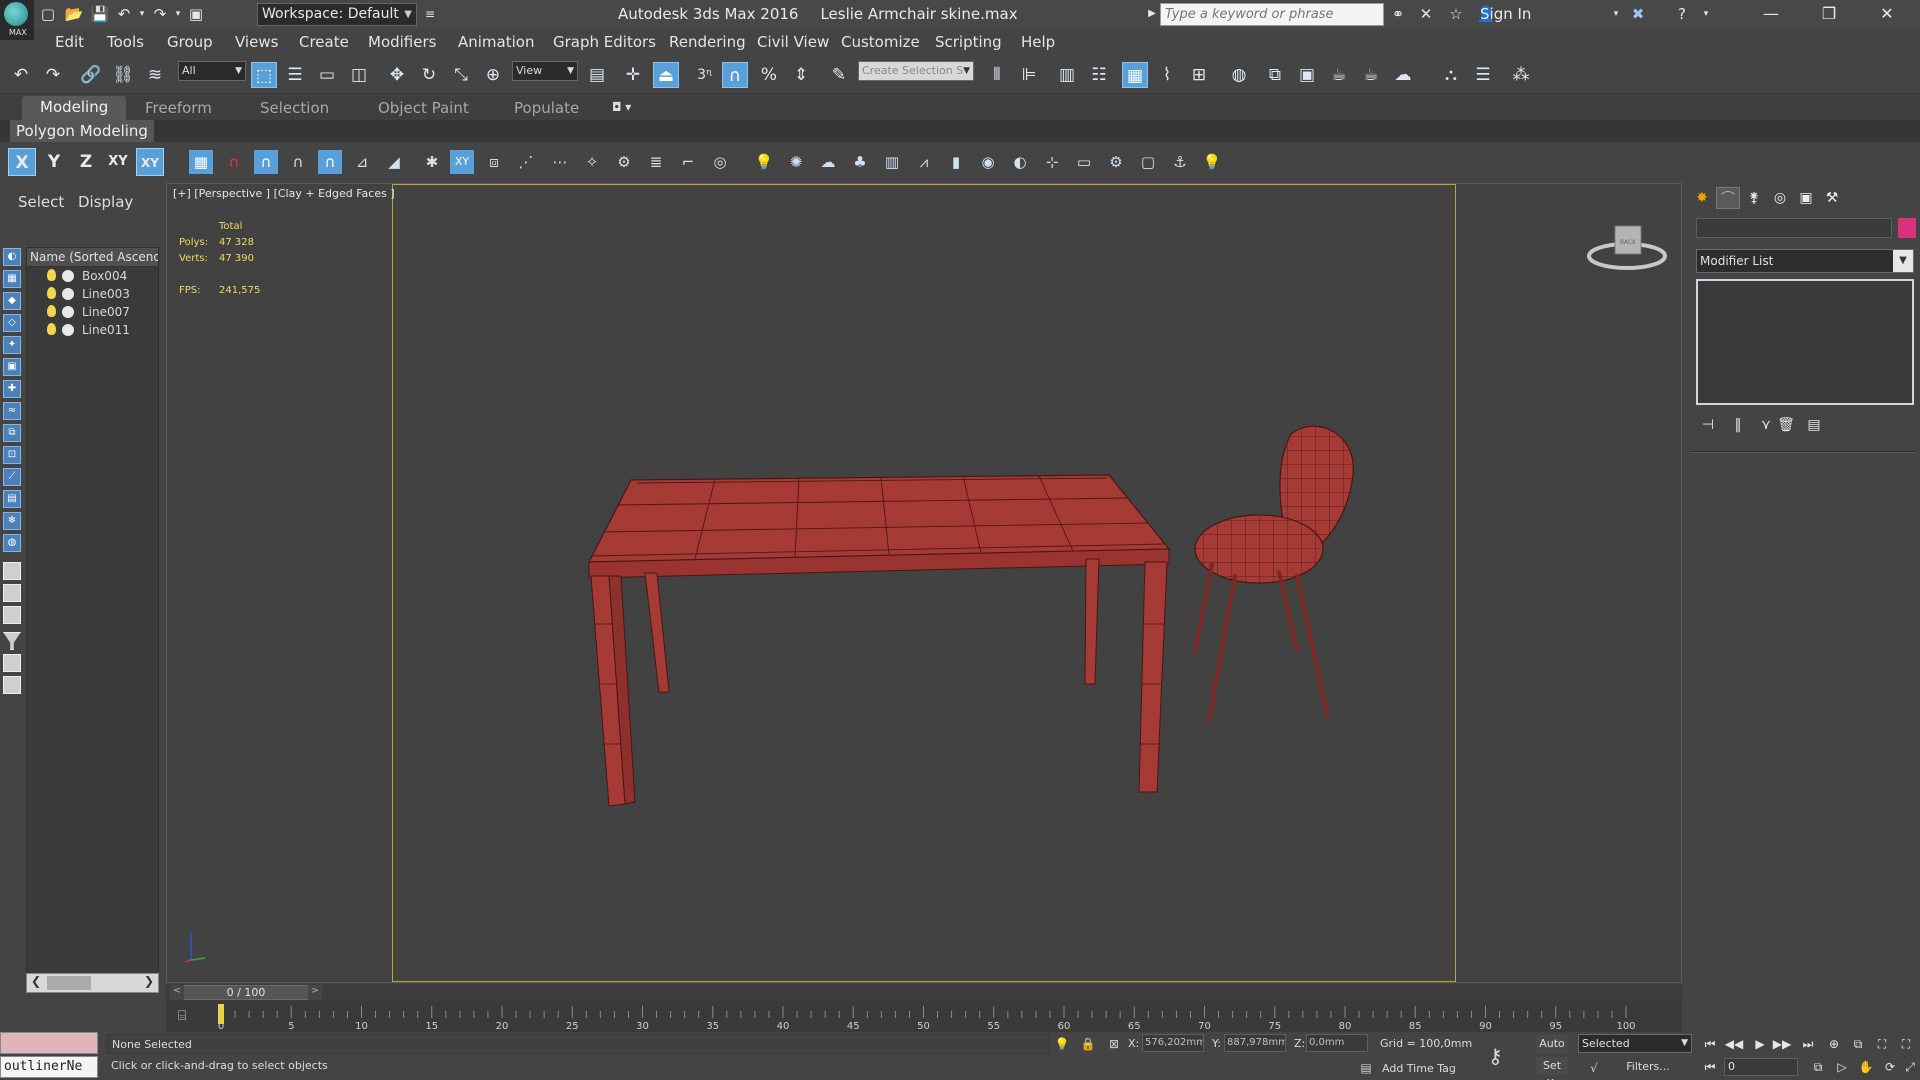 Image resolution: width=1920 pixels, height=1080 pixels. Describe the element at coordinates (1829, 14) in the screenshot. I see `restore-button: ❐` at that location.